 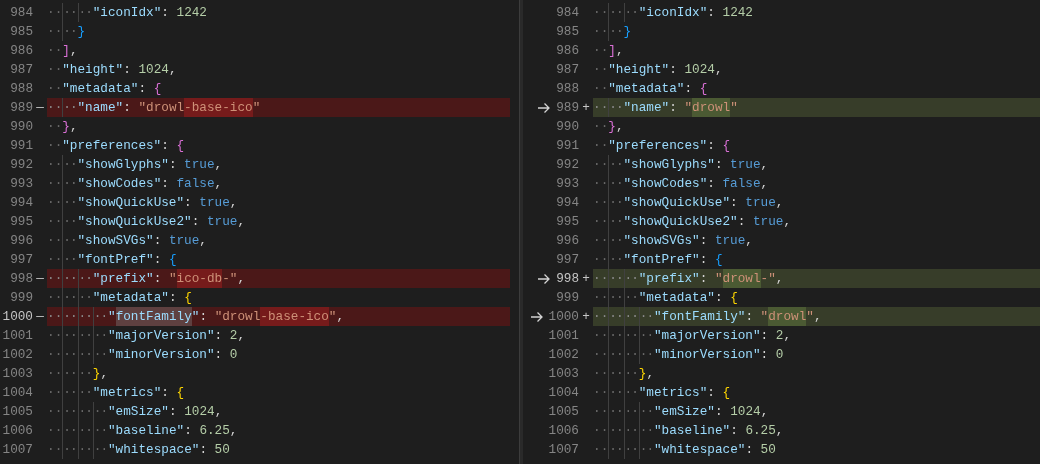 What do you see at coordinates (707, 316) in the screenshot?
I see `code-text: ········"fontFamily": "drowl",` at bounding box center [707, 316].